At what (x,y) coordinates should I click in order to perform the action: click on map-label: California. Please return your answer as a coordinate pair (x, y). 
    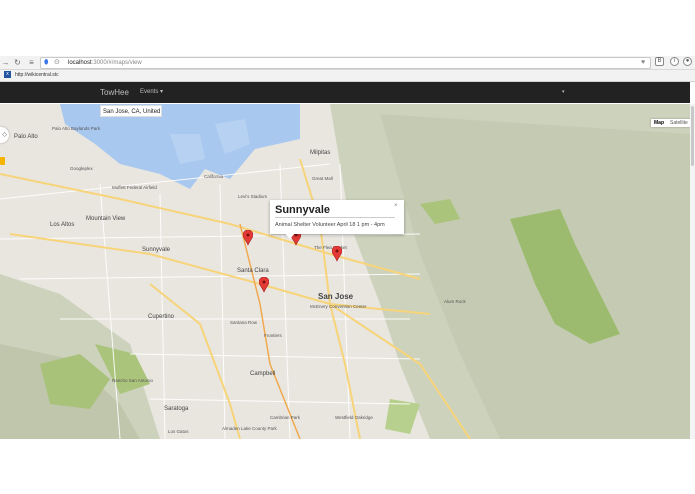
    Looking at the image, I should click on (214, 176).